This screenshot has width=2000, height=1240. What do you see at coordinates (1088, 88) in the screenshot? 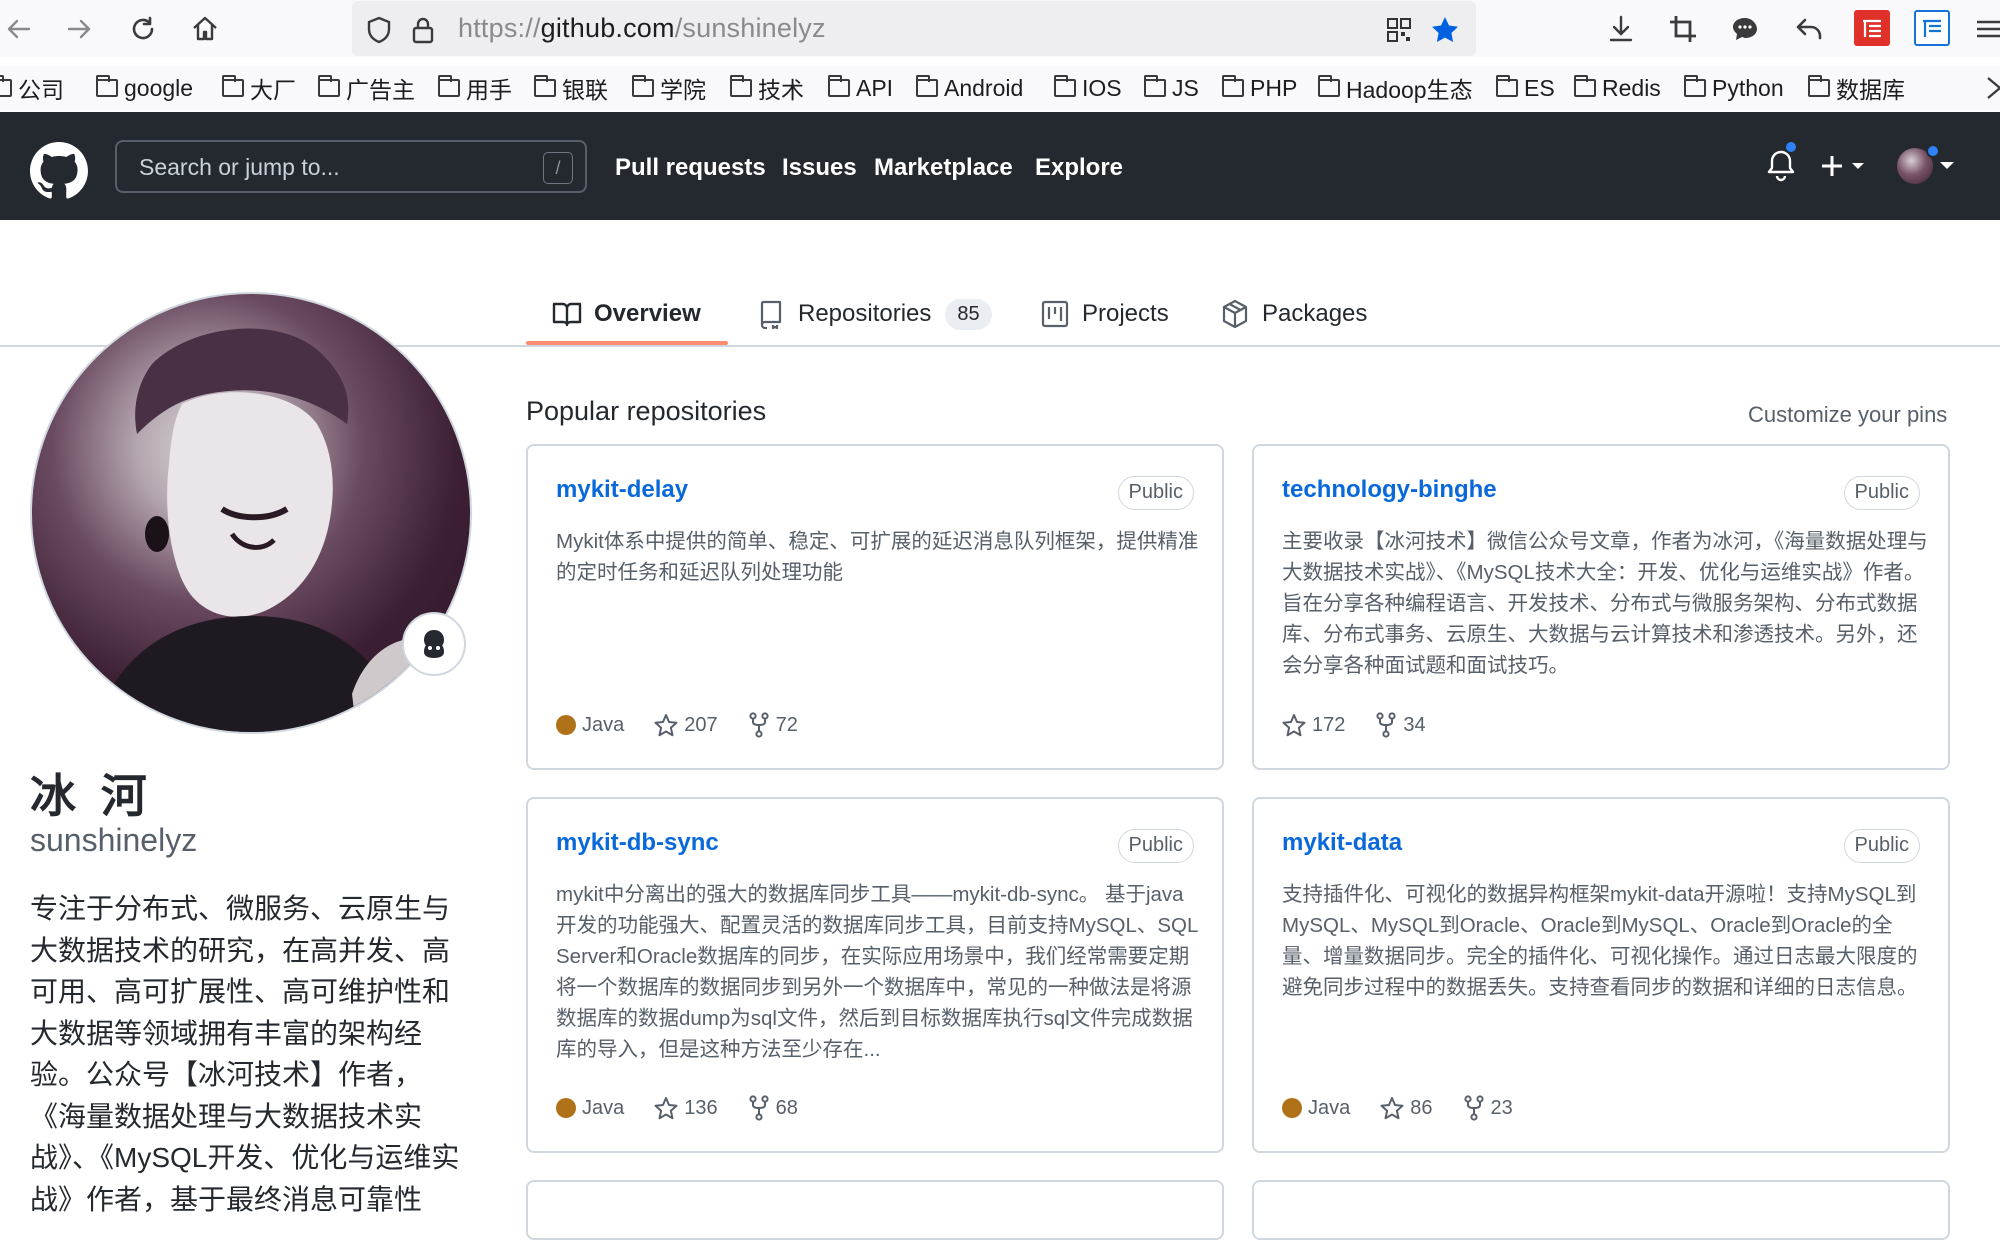
I see `bookmark-folder: IOS` at bounding box center [1088, 88].